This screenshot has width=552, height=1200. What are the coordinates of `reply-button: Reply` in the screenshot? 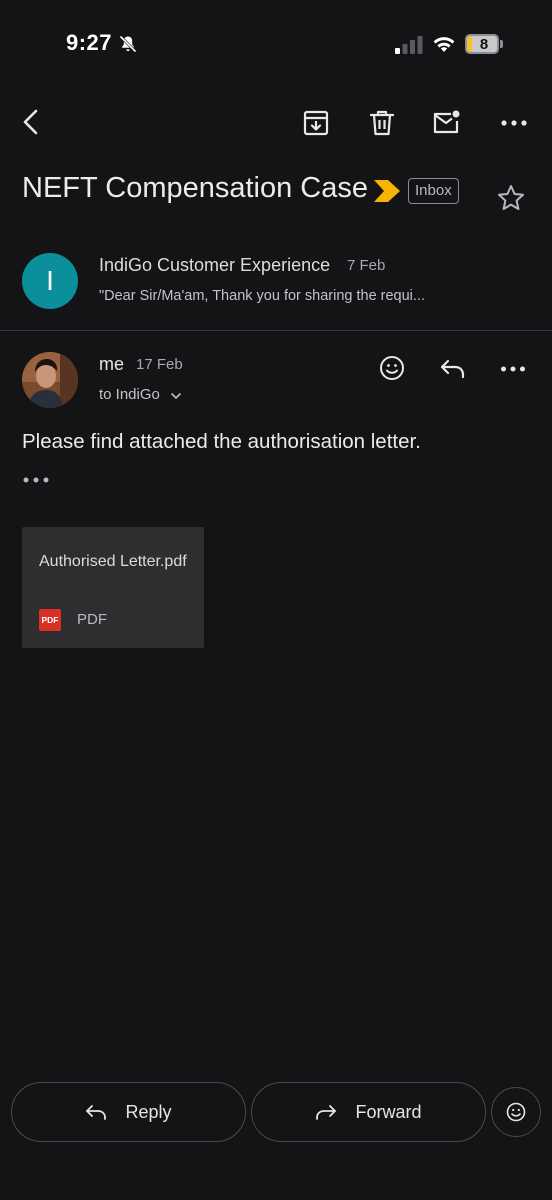 It's located at (128, 1112).